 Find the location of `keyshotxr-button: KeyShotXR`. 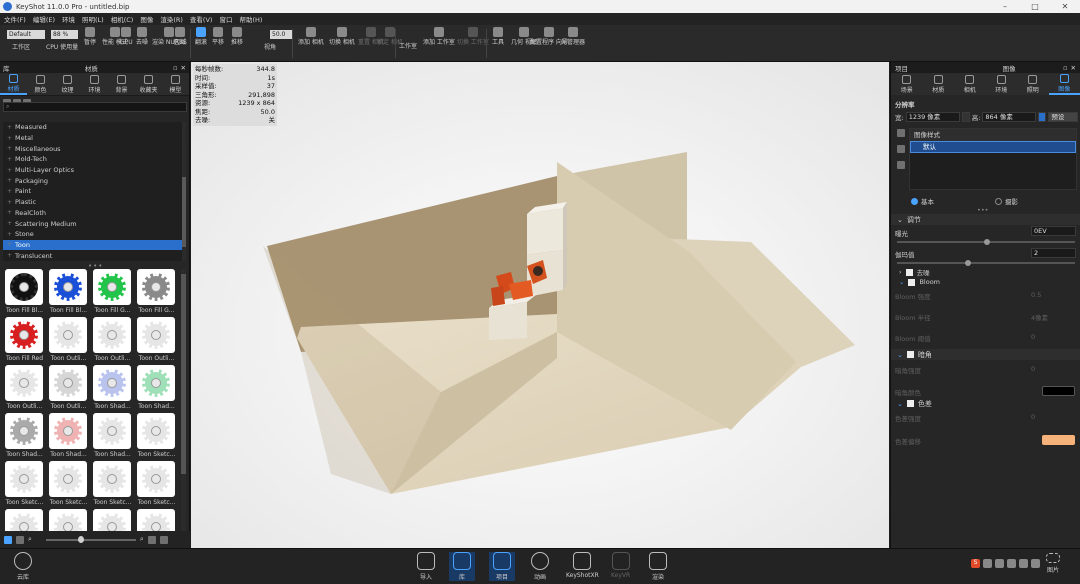

keyshotxr-button: KeyShotXR is located at coordinates (582, 565).